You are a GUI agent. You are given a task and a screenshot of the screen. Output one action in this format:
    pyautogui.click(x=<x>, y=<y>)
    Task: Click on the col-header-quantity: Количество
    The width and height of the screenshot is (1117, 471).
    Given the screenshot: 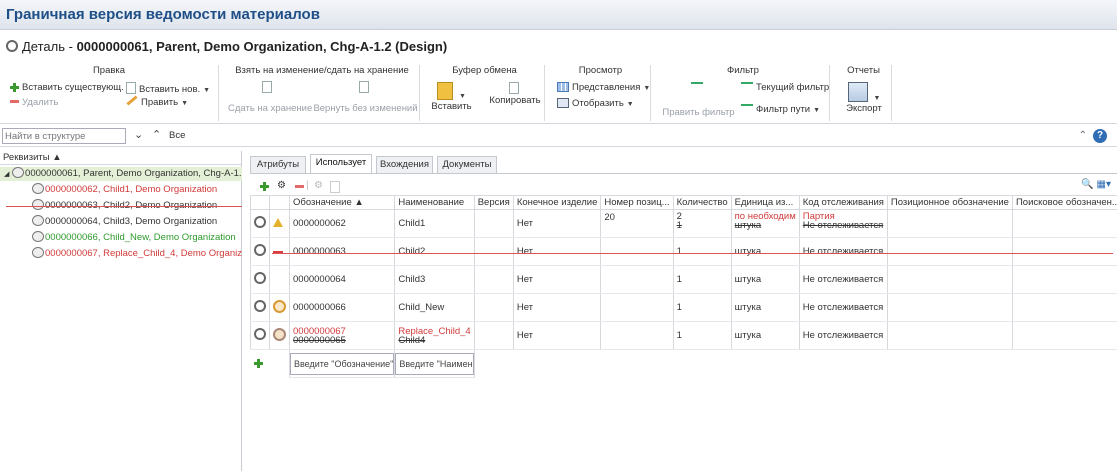 What is the action you would take?
    pyautogui.click(x=702, y=202)
    